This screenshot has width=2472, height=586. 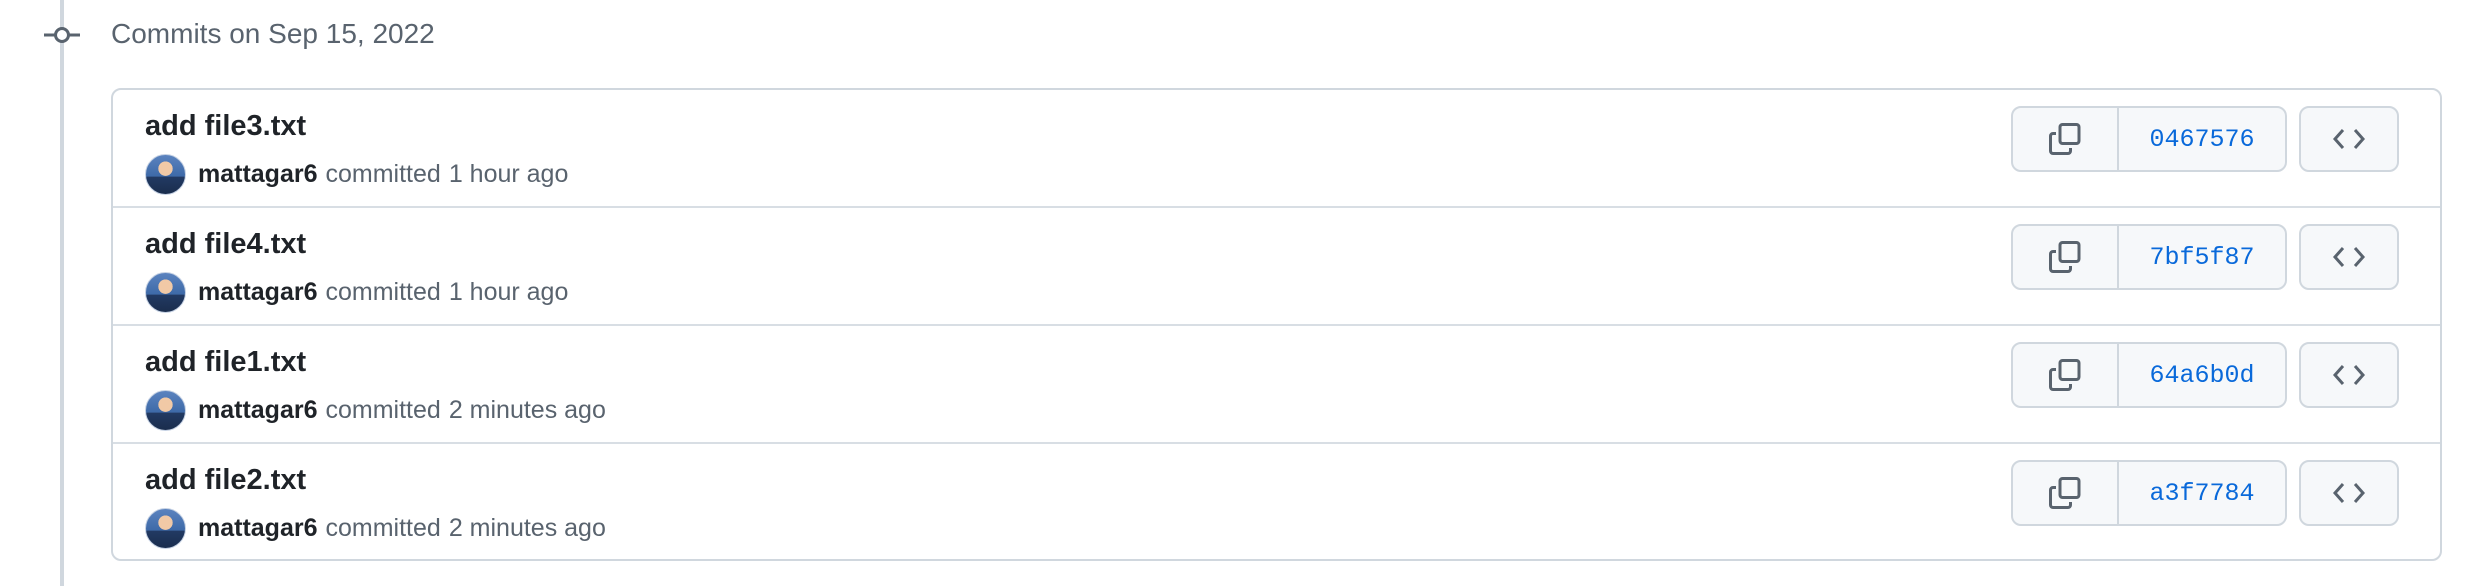 I want to click on commit-group-title: Commits on Sep 15, 2022, so click(x=273, y=33).